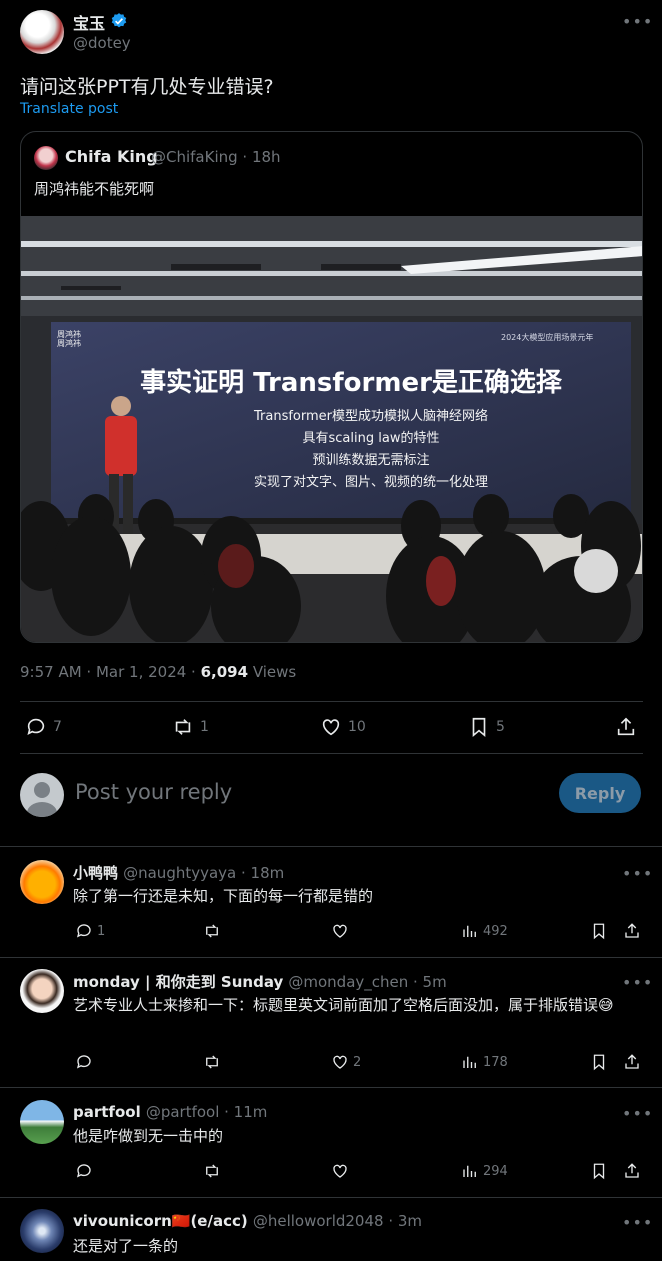 The image size is (662, 1261). What do you see at coordinates (272, 672) in the screenshot?
I see `views-label: Views` at bounding box center [272, 672].